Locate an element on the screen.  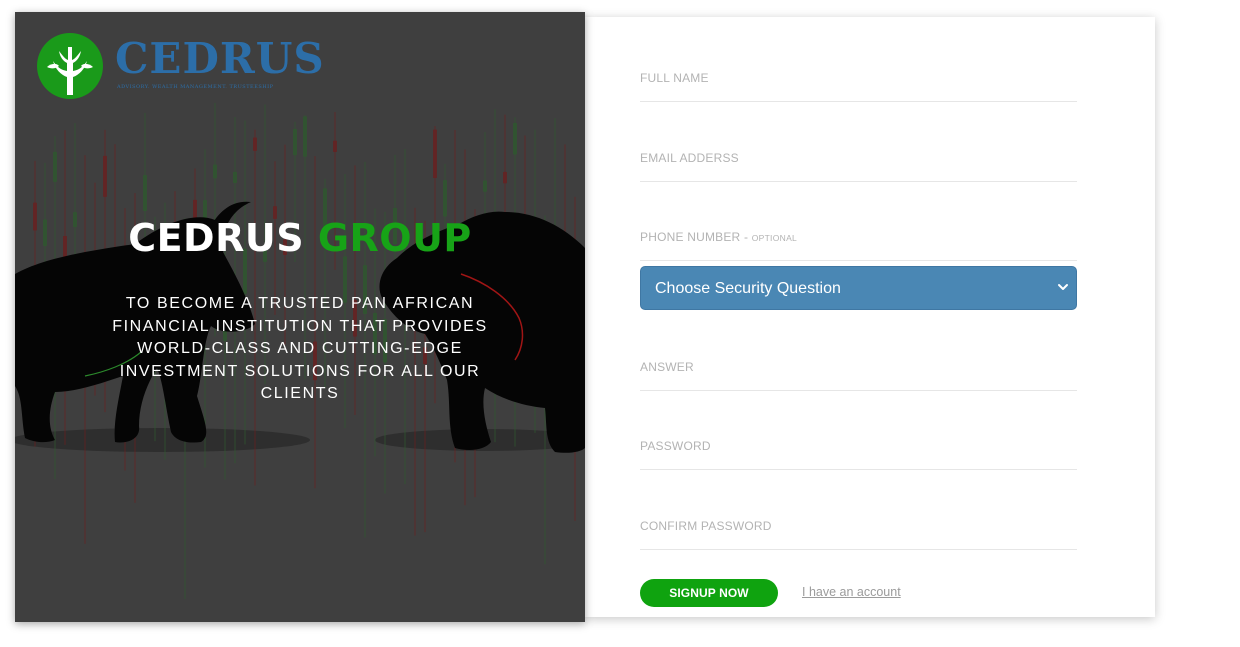
hero-title-accent: GROUP is located at coordinates (394, 238).